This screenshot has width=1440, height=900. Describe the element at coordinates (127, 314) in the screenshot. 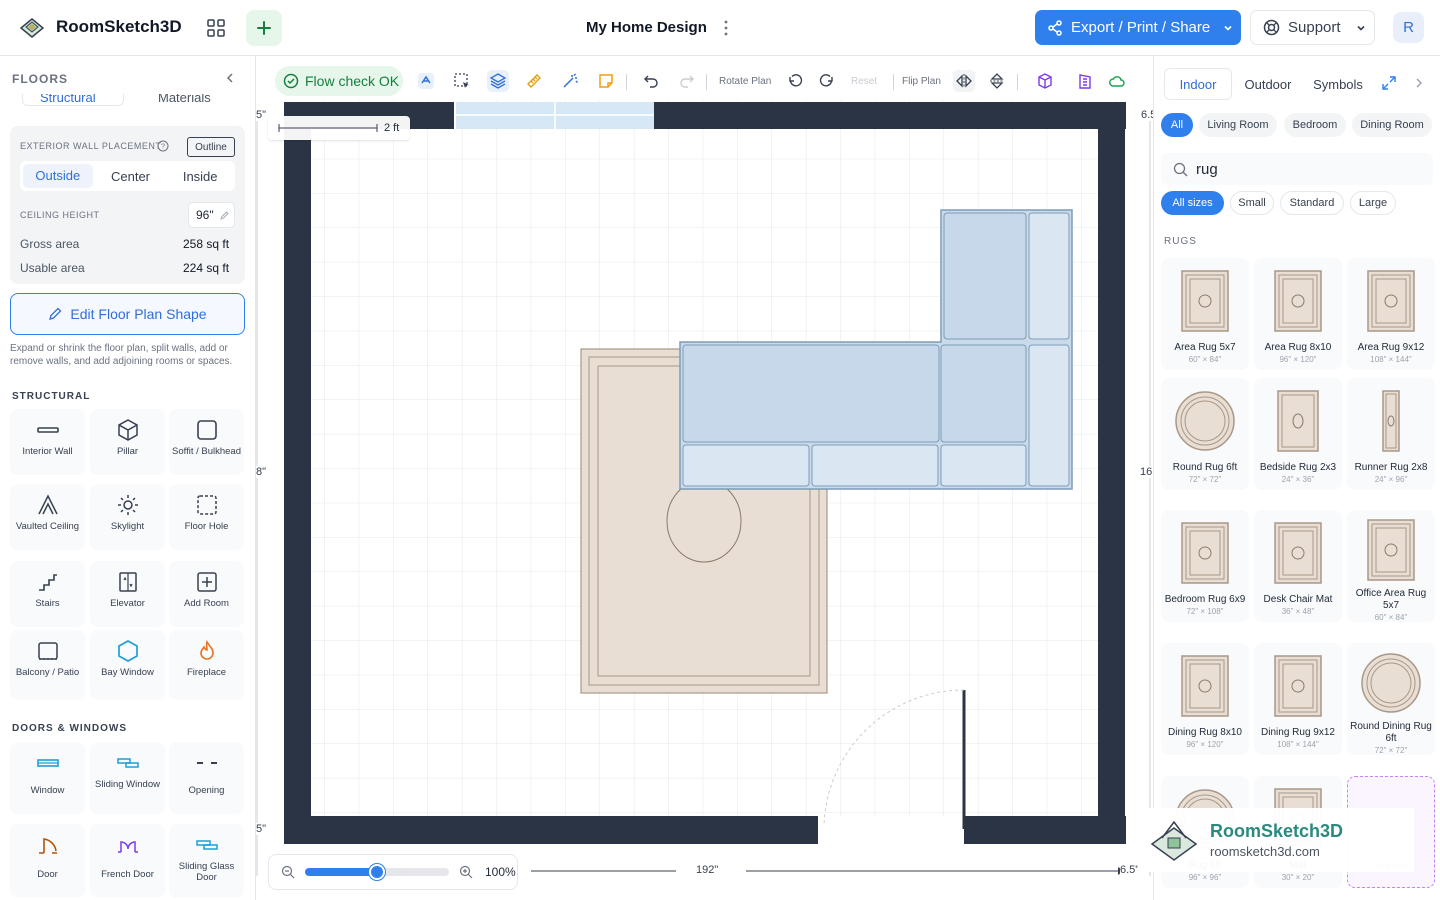

I see `edit-floor-plan-shape-button: Edit Floor Plan Shape` at that location.